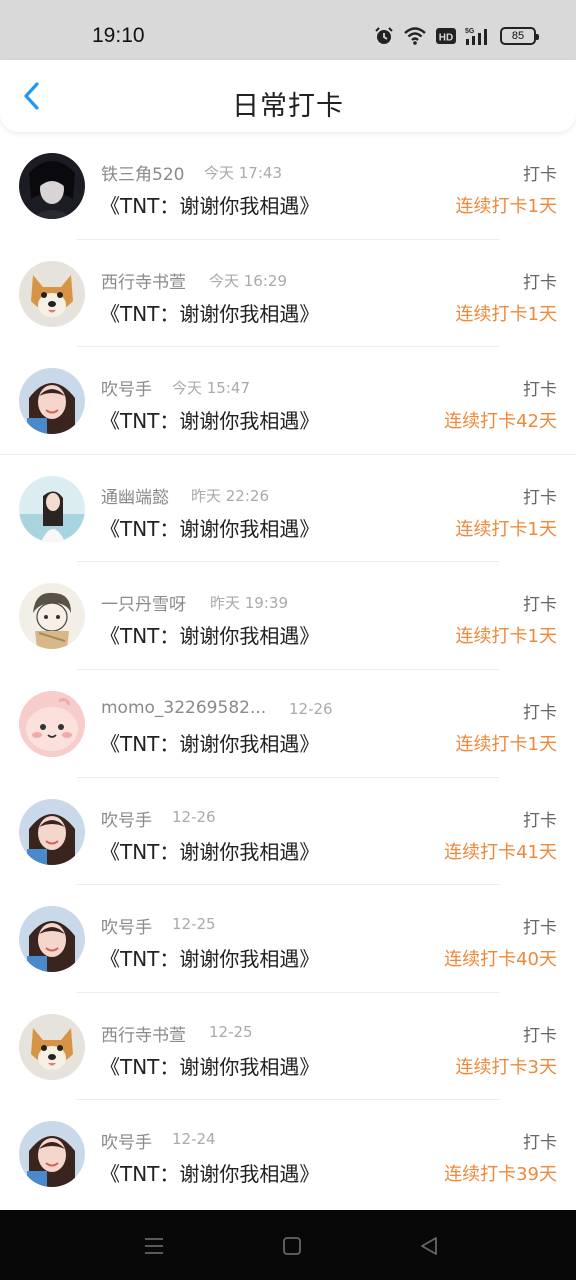 This screenshot has height=1280, width=576. I want to click on home-button, so click(292, 1246).